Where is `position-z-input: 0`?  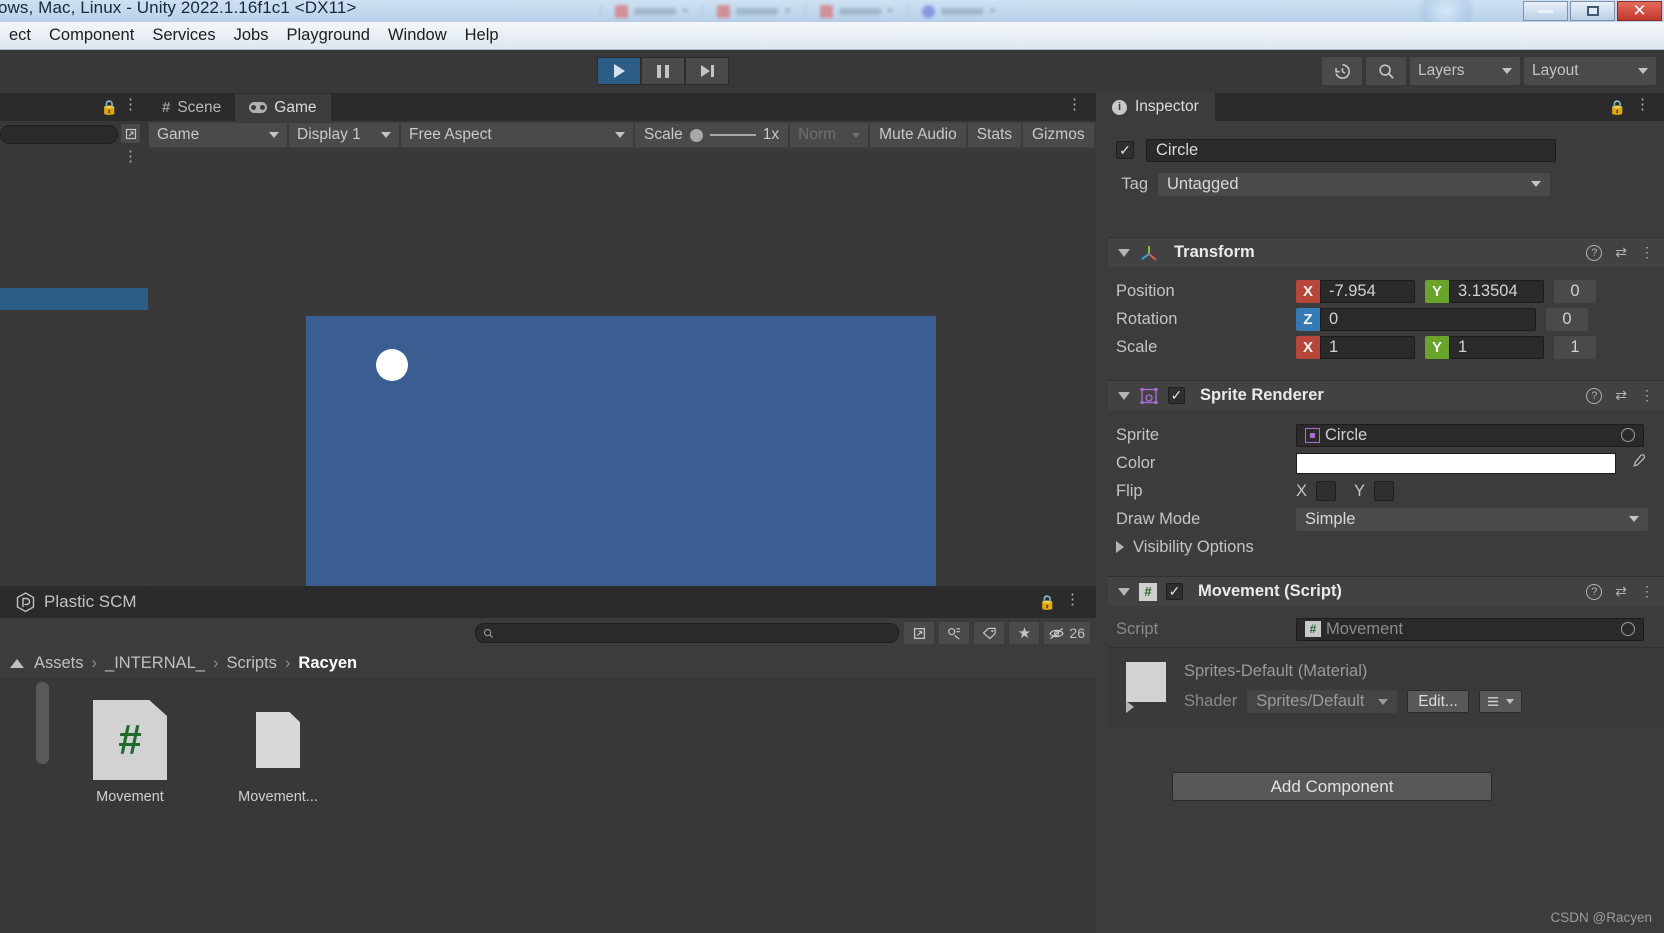
position-z-input: 0 is located at coordinates (1575, 291).